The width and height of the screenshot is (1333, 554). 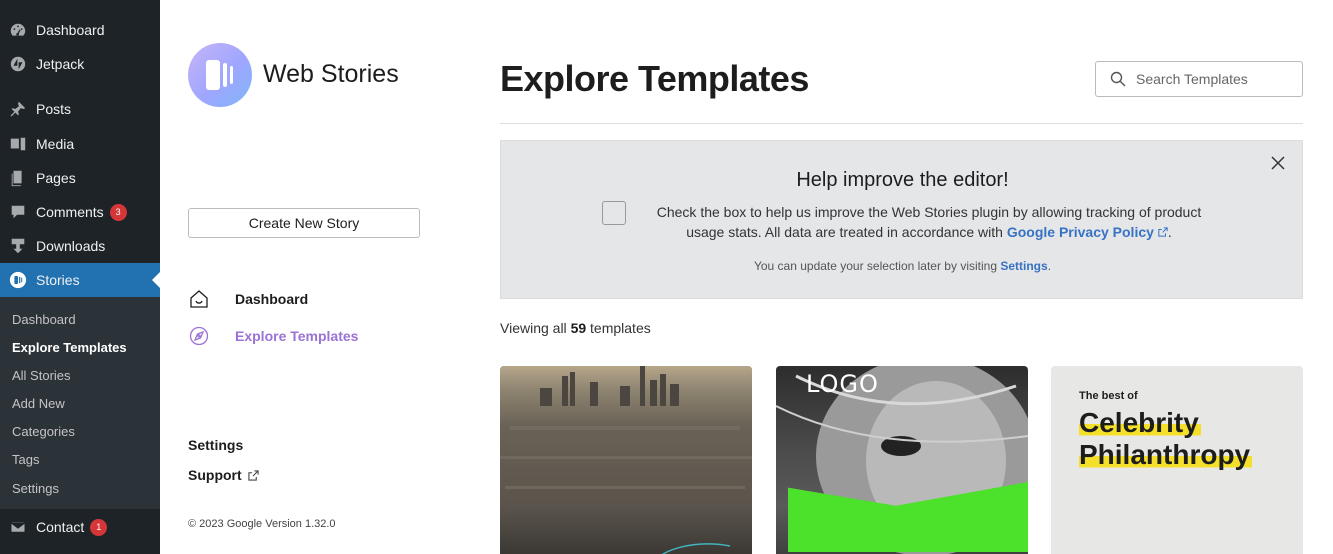 I want to click on template-card-logo-portrait: LOGO, so click(x=902, y=460).